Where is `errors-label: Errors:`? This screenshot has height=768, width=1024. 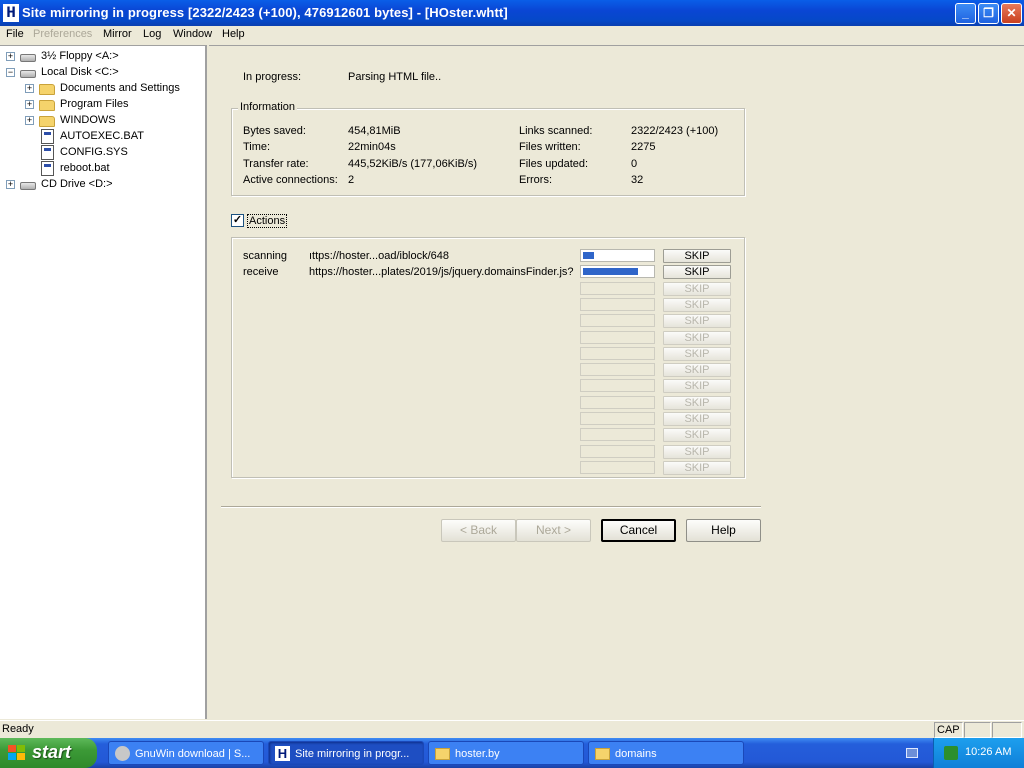 errors-label: Errors: is located at coordinates (535, 180).